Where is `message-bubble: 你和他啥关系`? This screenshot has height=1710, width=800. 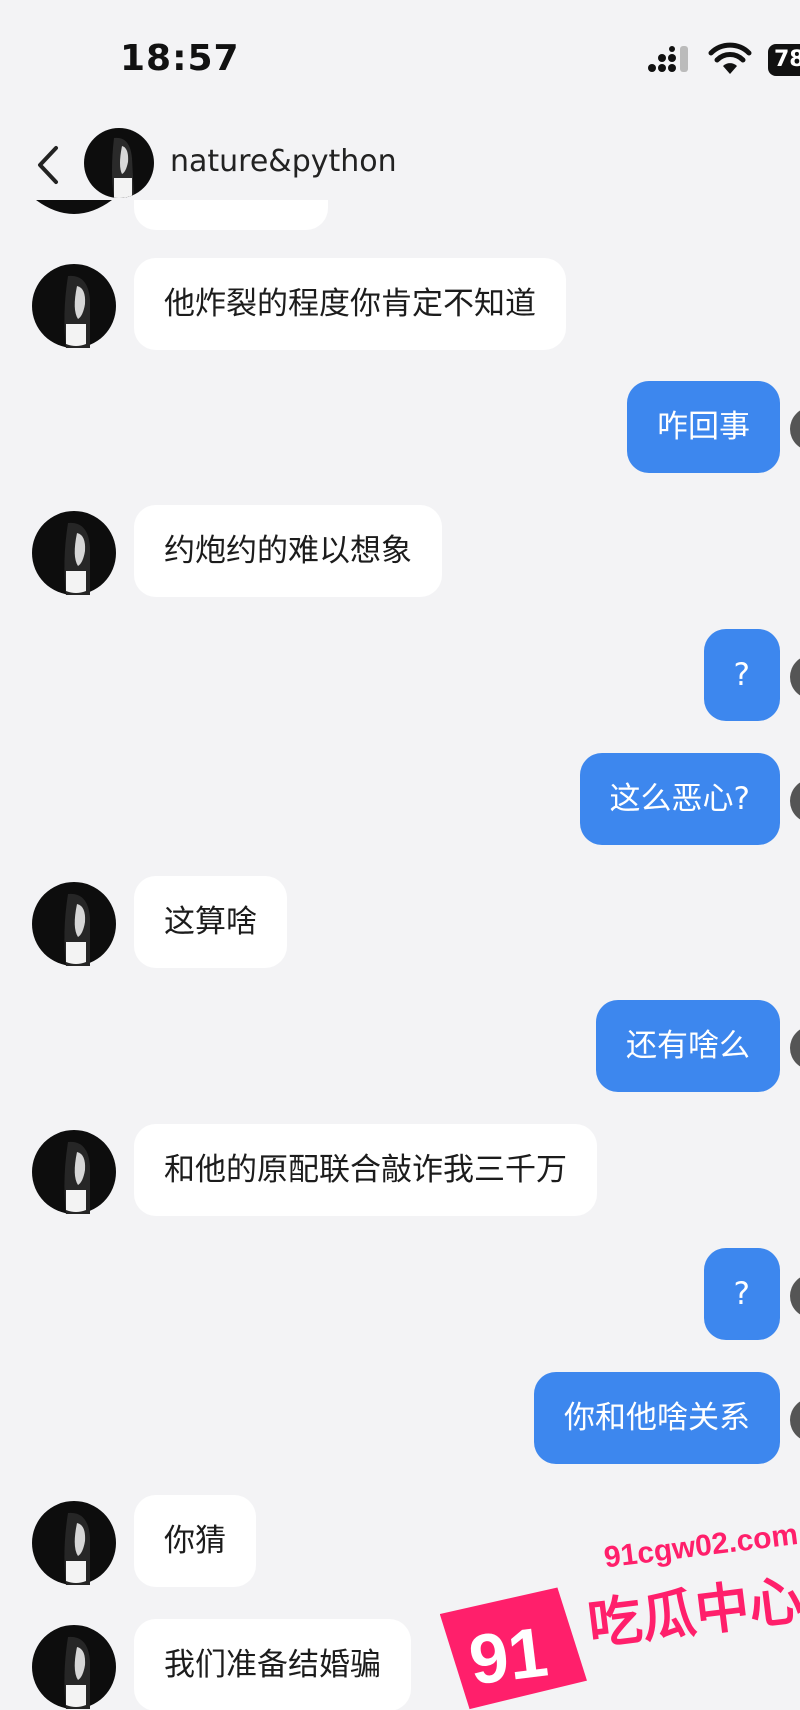 message-bubble: 你和他啥关系 is located at coordinates (657, 1418).